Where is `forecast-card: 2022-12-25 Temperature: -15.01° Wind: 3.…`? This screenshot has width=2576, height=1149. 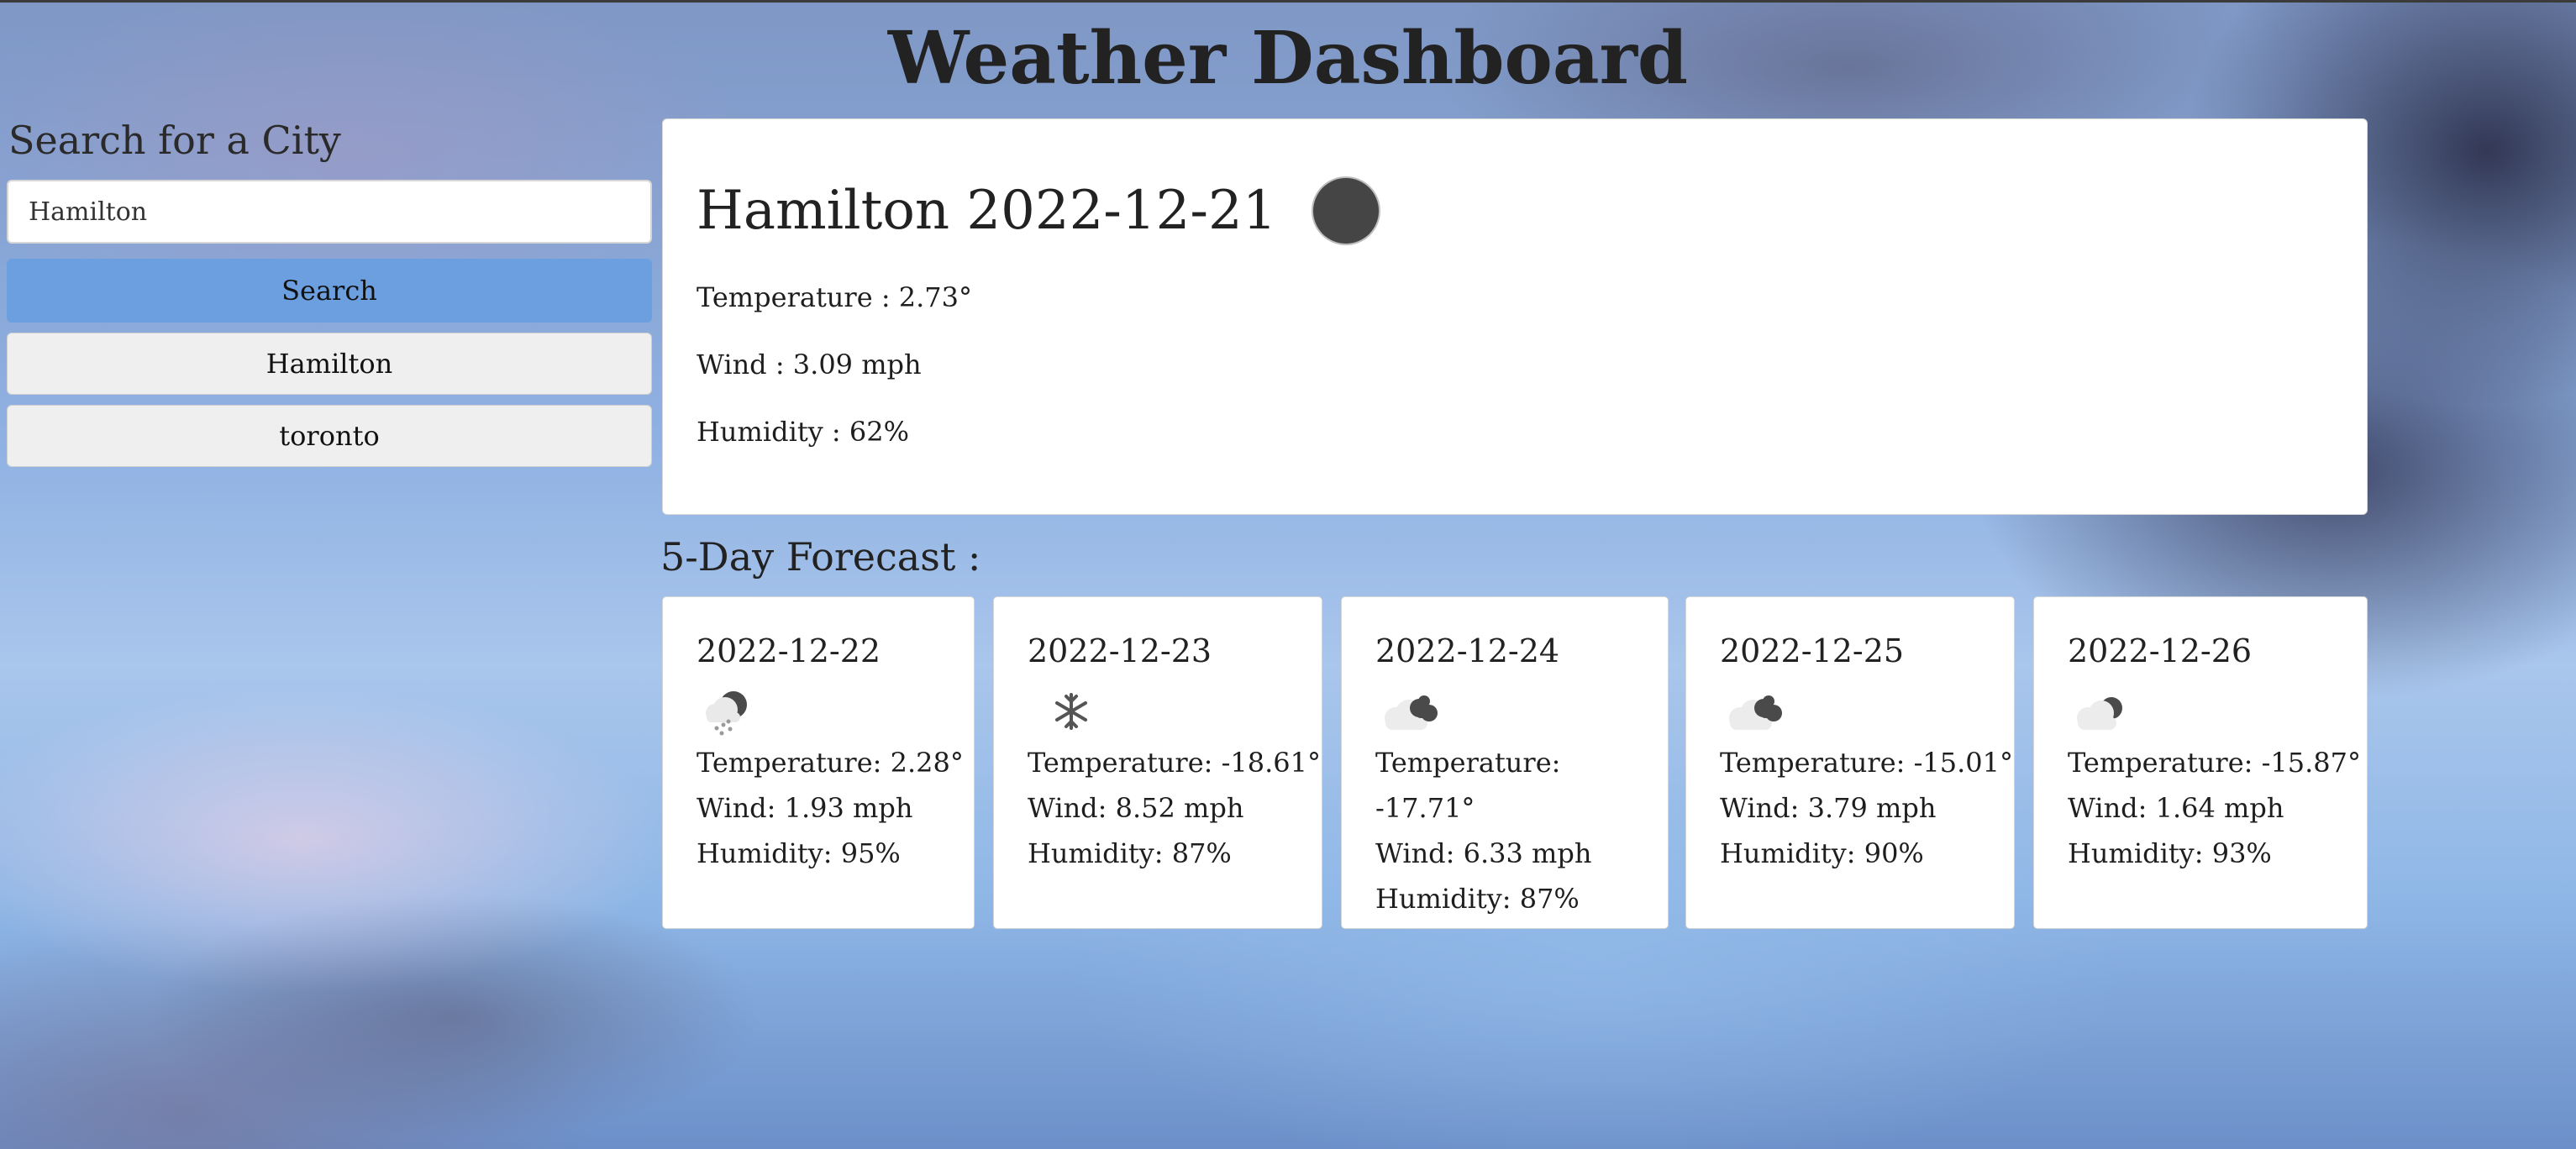
forecast-card: 2022-12-25 Temperature: -15.01° Wind: 3.… is located at coordinates (1850, 762).